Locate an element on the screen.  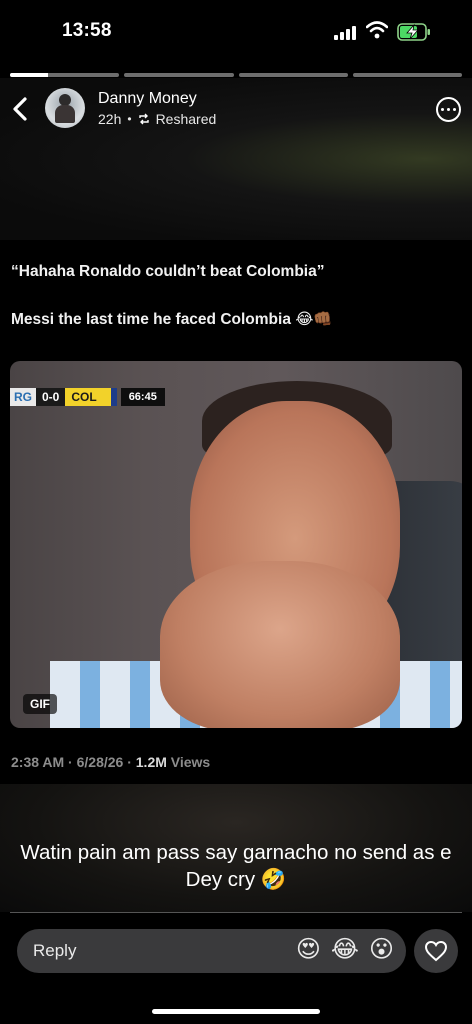
reaction-surprised: 😮 is located at coordinates (381, 950).